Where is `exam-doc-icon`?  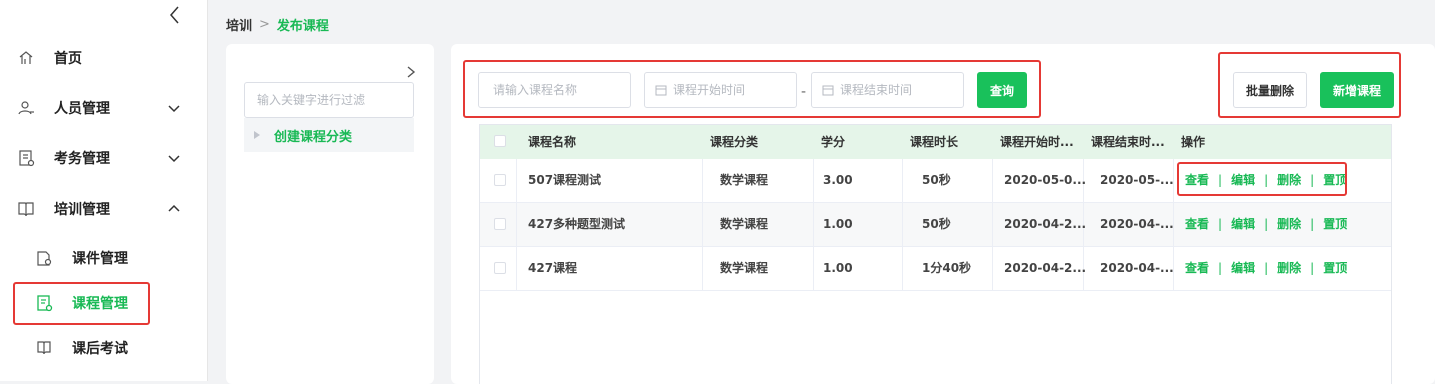
exam-doc-icon is located at coordinates (27, 158).